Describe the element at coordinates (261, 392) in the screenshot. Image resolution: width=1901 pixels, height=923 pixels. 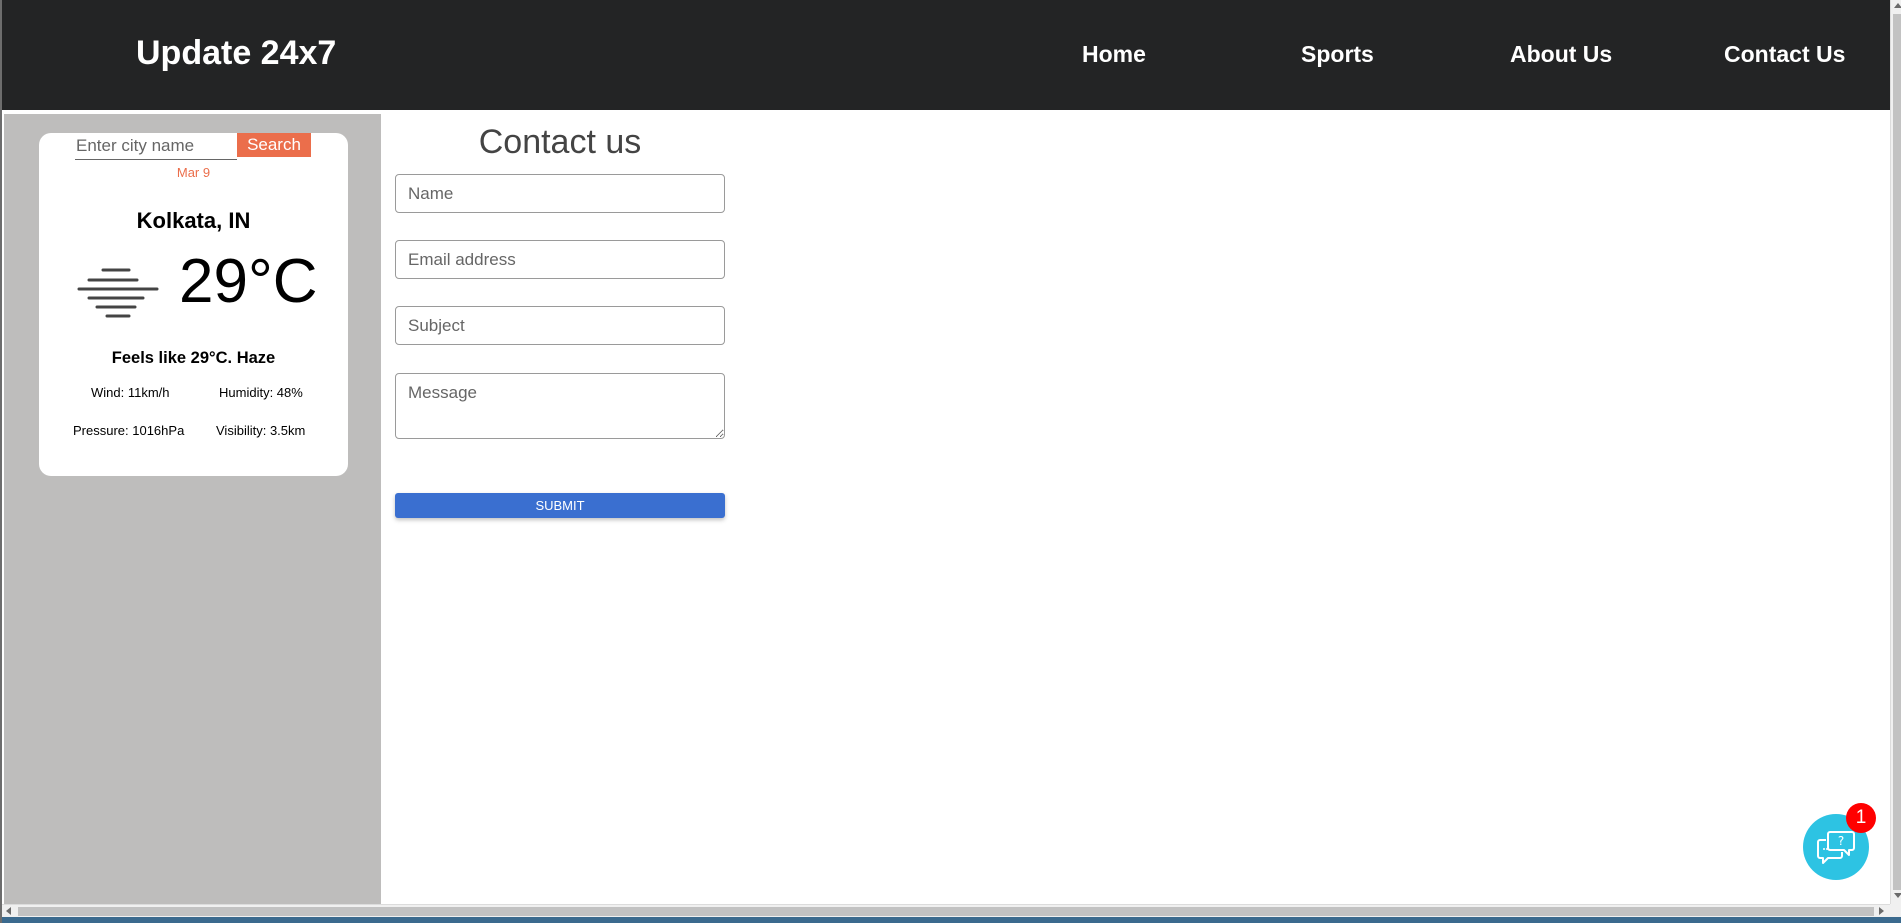
I see `humidity-stat: Humidity: 48%` at that location.